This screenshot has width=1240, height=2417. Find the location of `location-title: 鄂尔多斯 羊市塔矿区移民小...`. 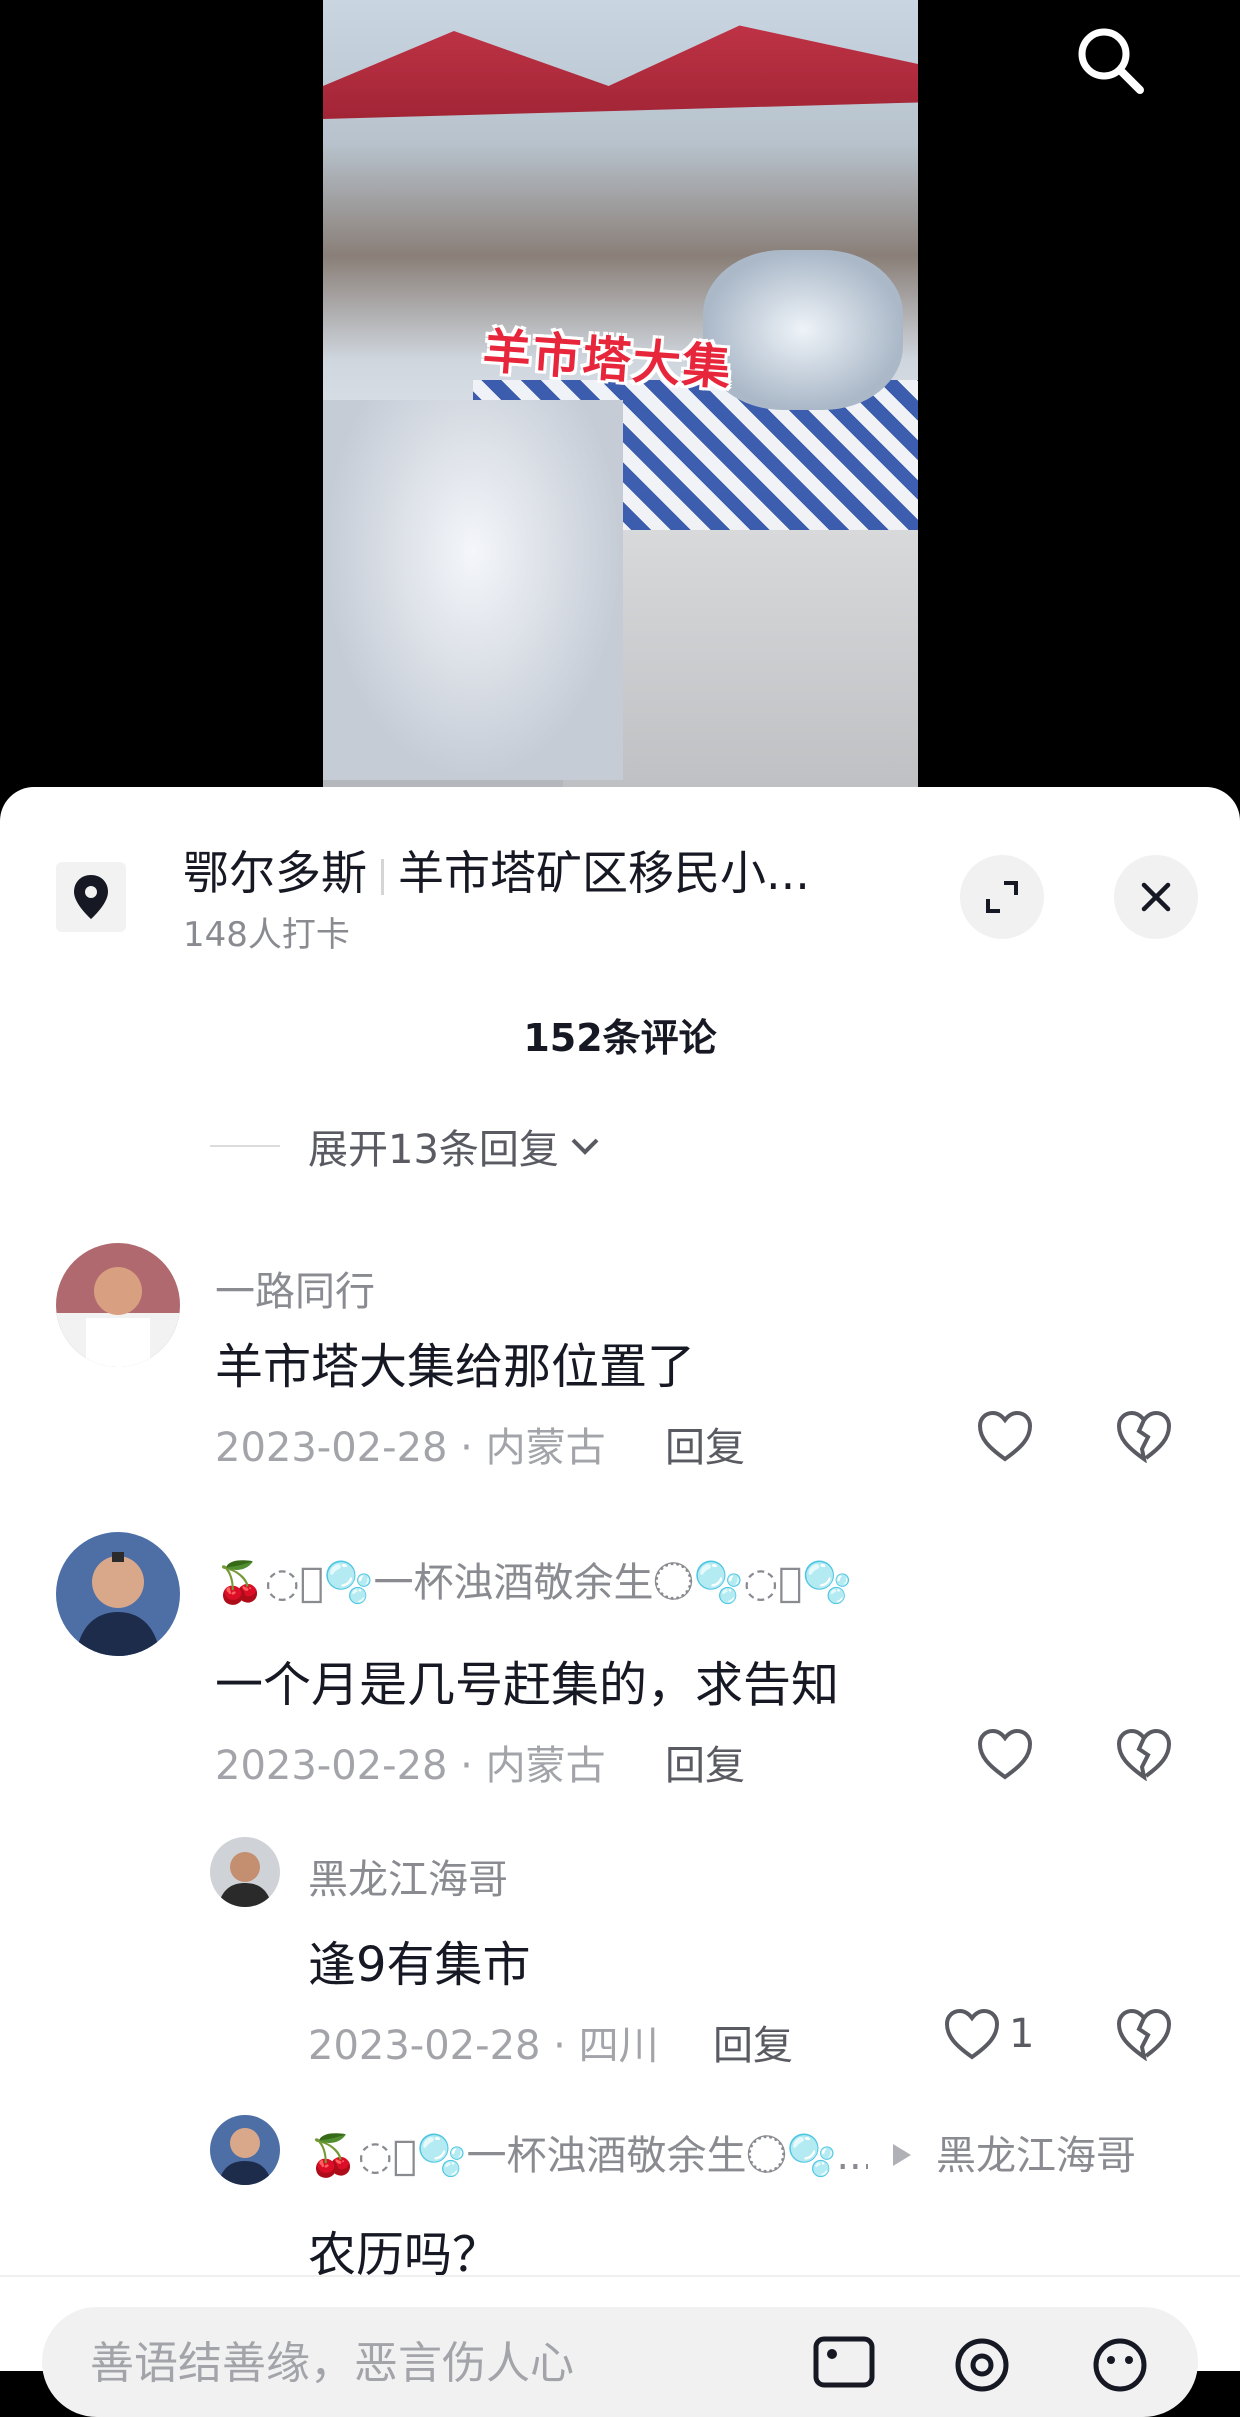

location-title: 鄂尔多斯 羊市塔矿区移民小... is located at coordinates (496, 870).